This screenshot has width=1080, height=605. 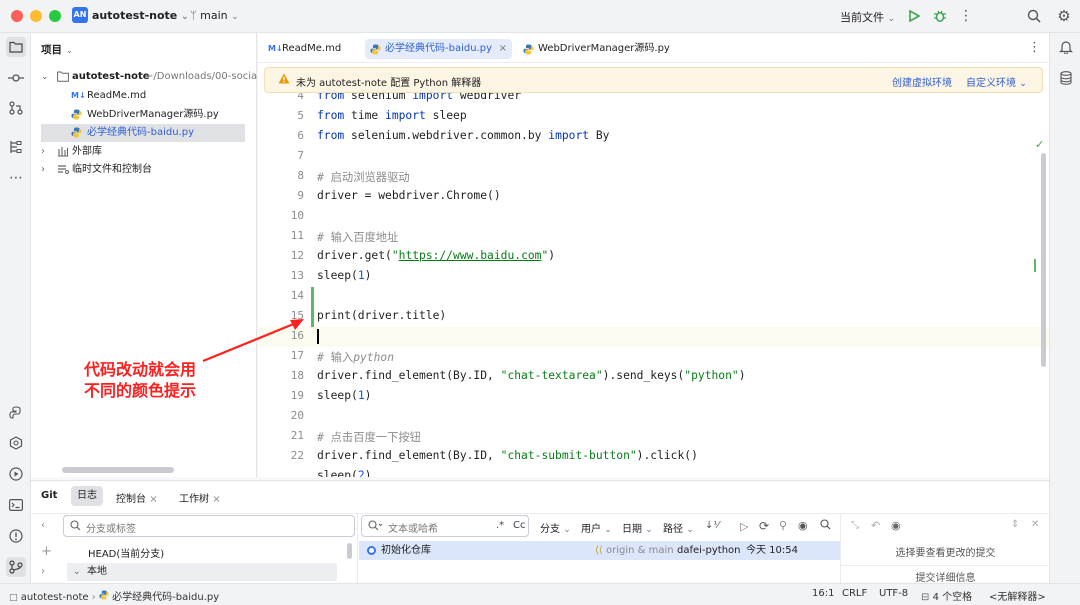 I want to click on tab-worktree: 工作树 ×, so click(x=200, y=497).